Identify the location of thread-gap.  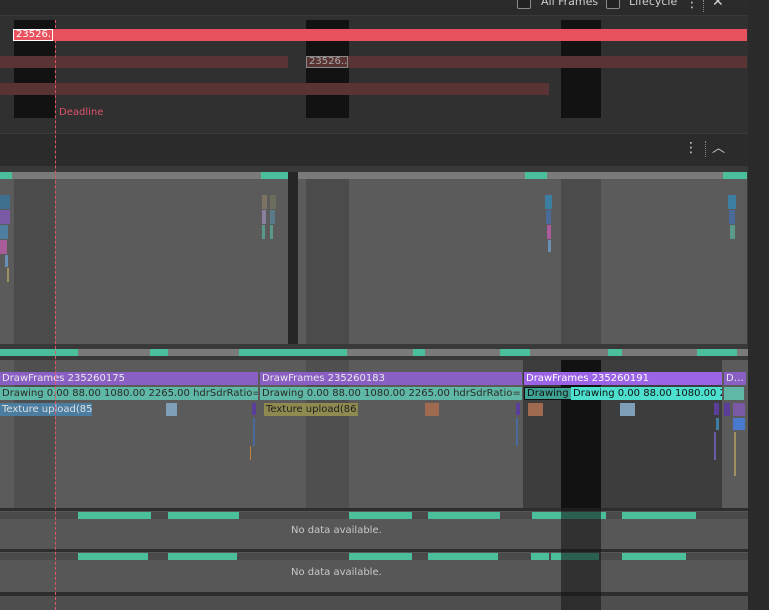
(293, 258).